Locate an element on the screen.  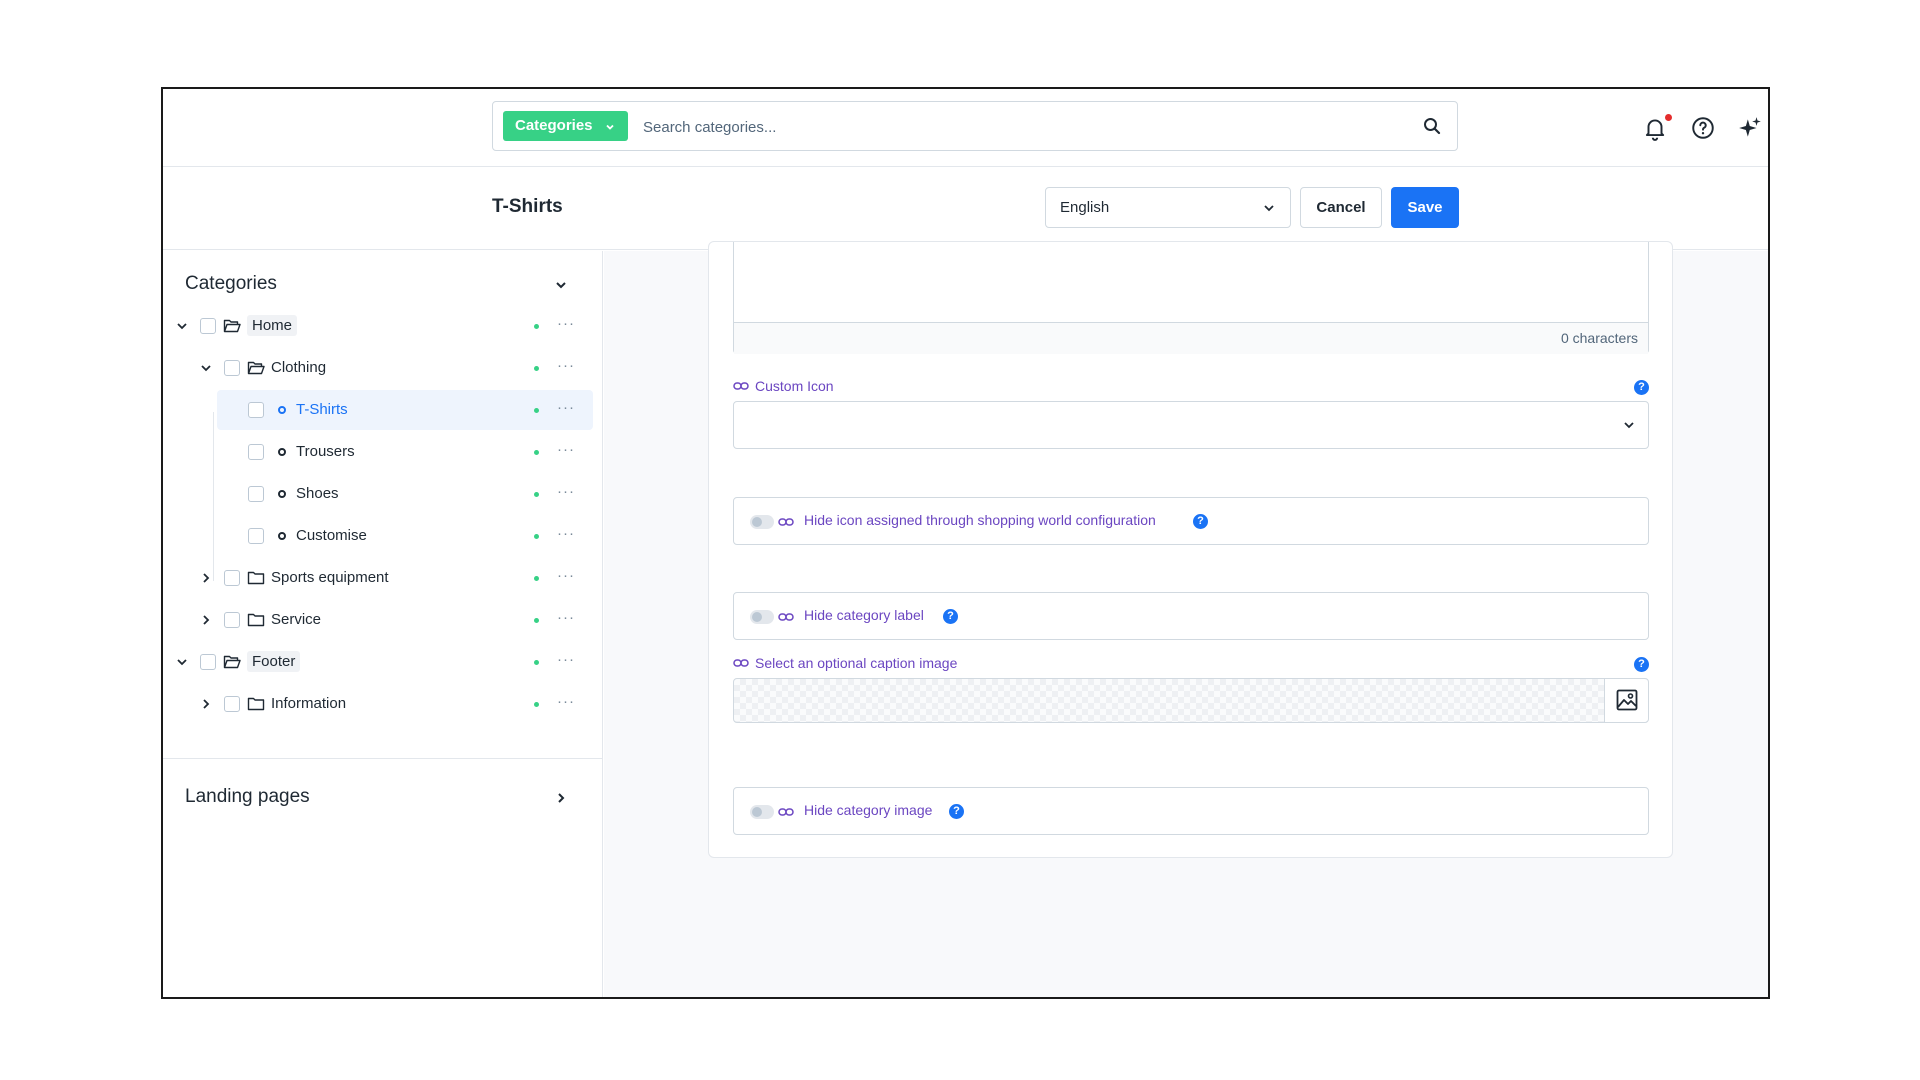
bell-icon is located at coordinates (1655, 128).